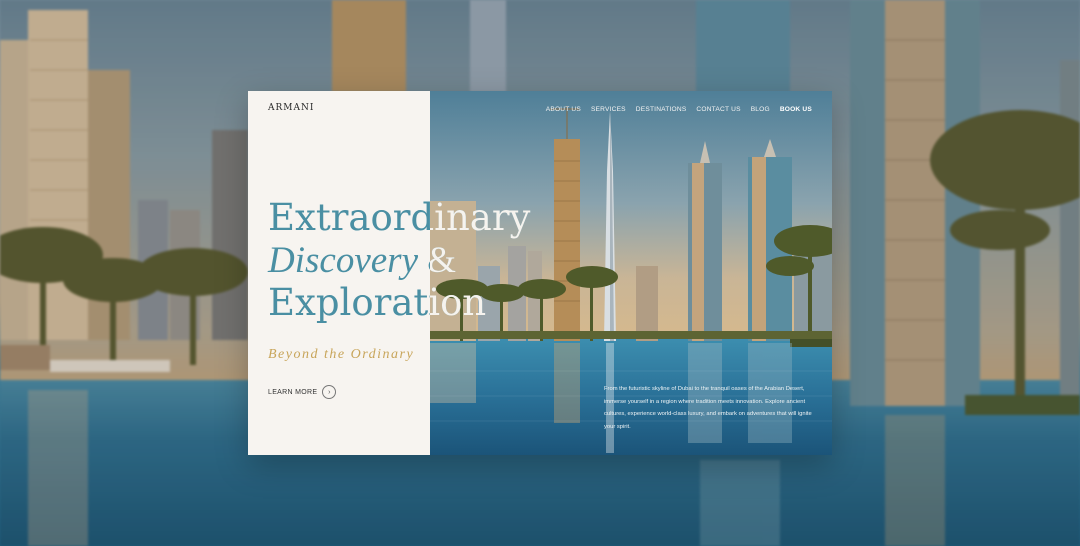  I want to click on headline-line-3: Exploration, so click(377, 302).